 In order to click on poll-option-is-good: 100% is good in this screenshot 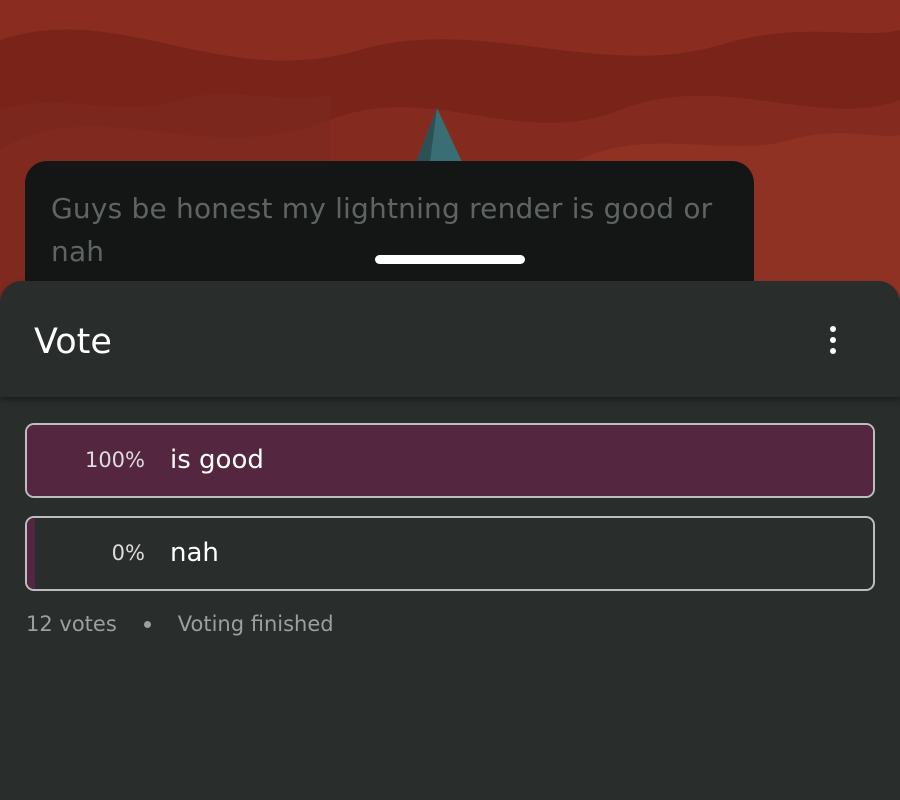, I will do `click(450, 460)`.